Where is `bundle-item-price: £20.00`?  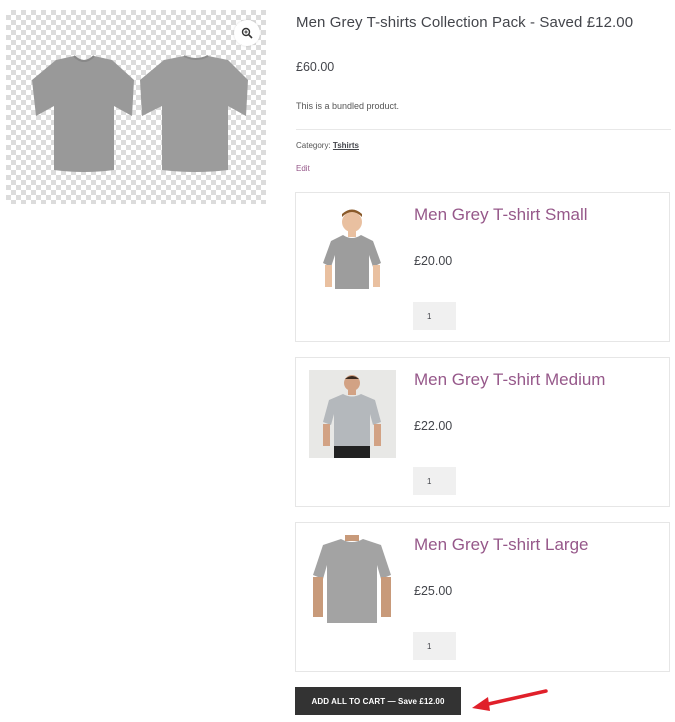 bundle-item-price: £20.00 is located at coordinates (433, 261).